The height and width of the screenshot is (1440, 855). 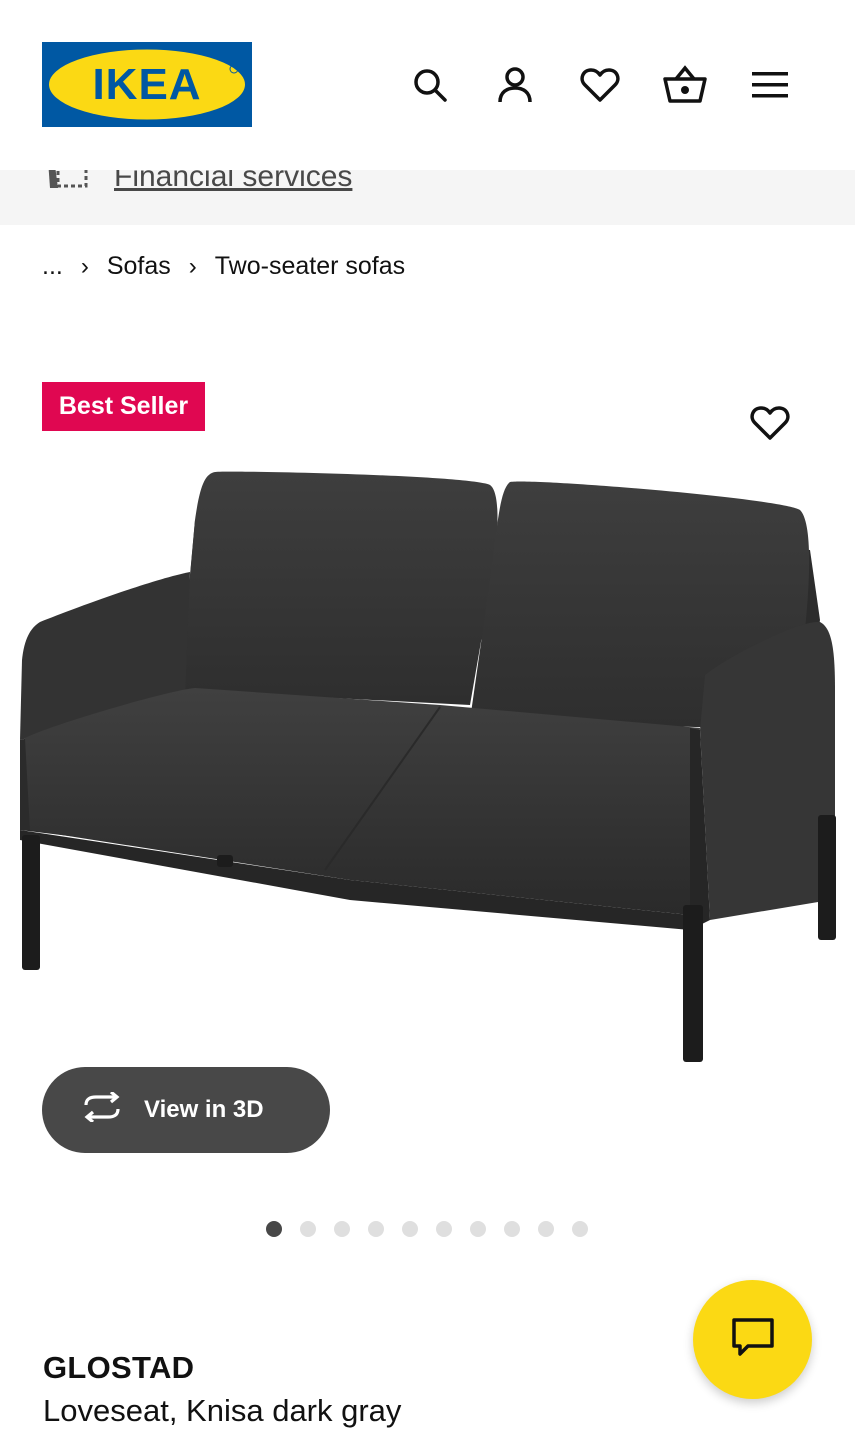 I want to click on best-seller-badge: Best Seller, so click(x=123, y=406).